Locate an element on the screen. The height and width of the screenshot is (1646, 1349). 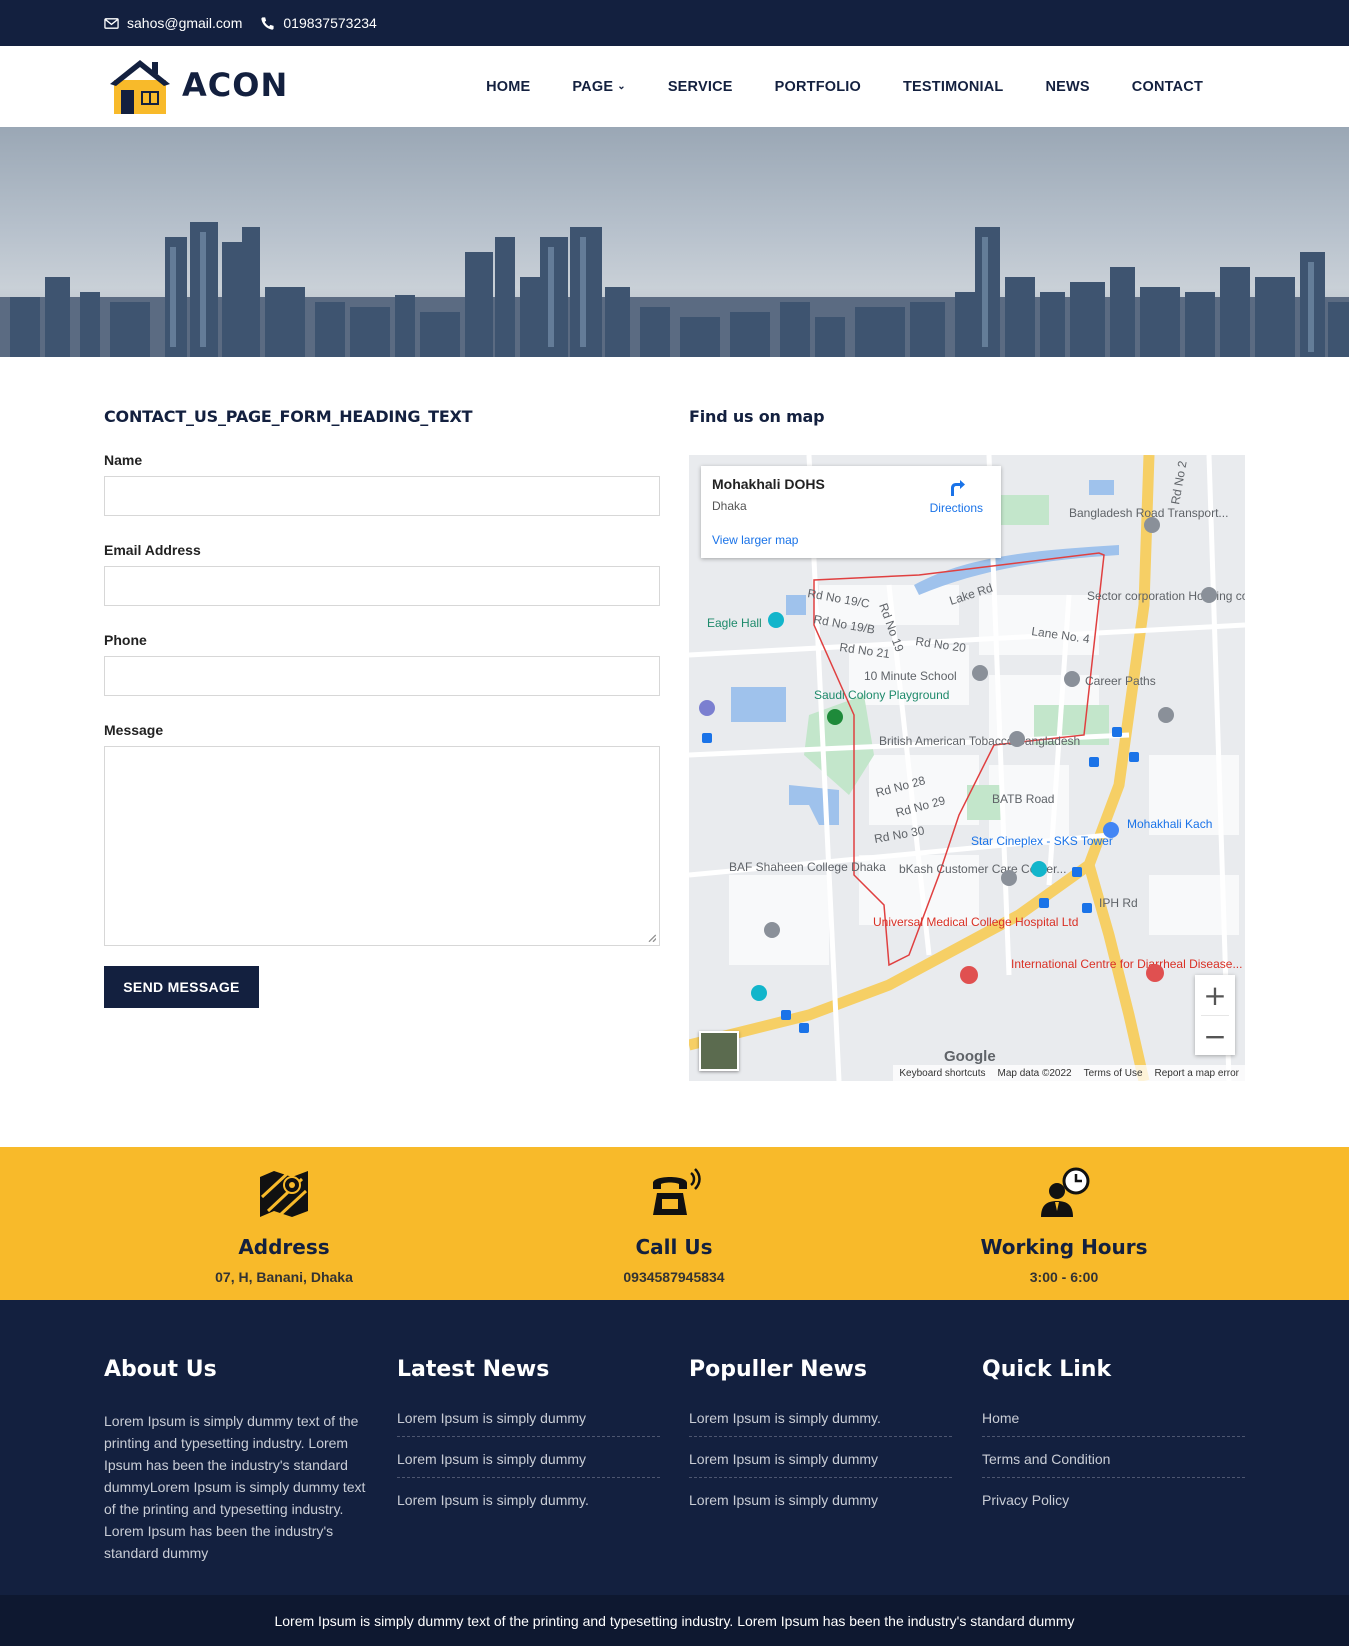
map-icon is located at coordinates (284, 1194).